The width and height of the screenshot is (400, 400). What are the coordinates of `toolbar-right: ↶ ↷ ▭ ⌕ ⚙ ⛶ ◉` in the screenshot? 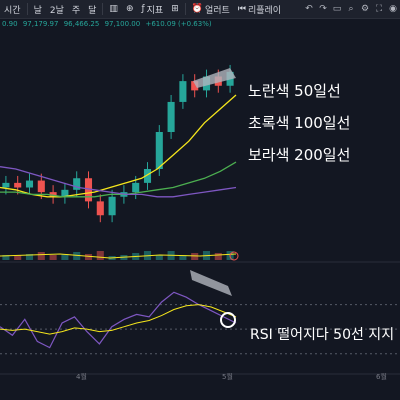 It's located at (351, 9).